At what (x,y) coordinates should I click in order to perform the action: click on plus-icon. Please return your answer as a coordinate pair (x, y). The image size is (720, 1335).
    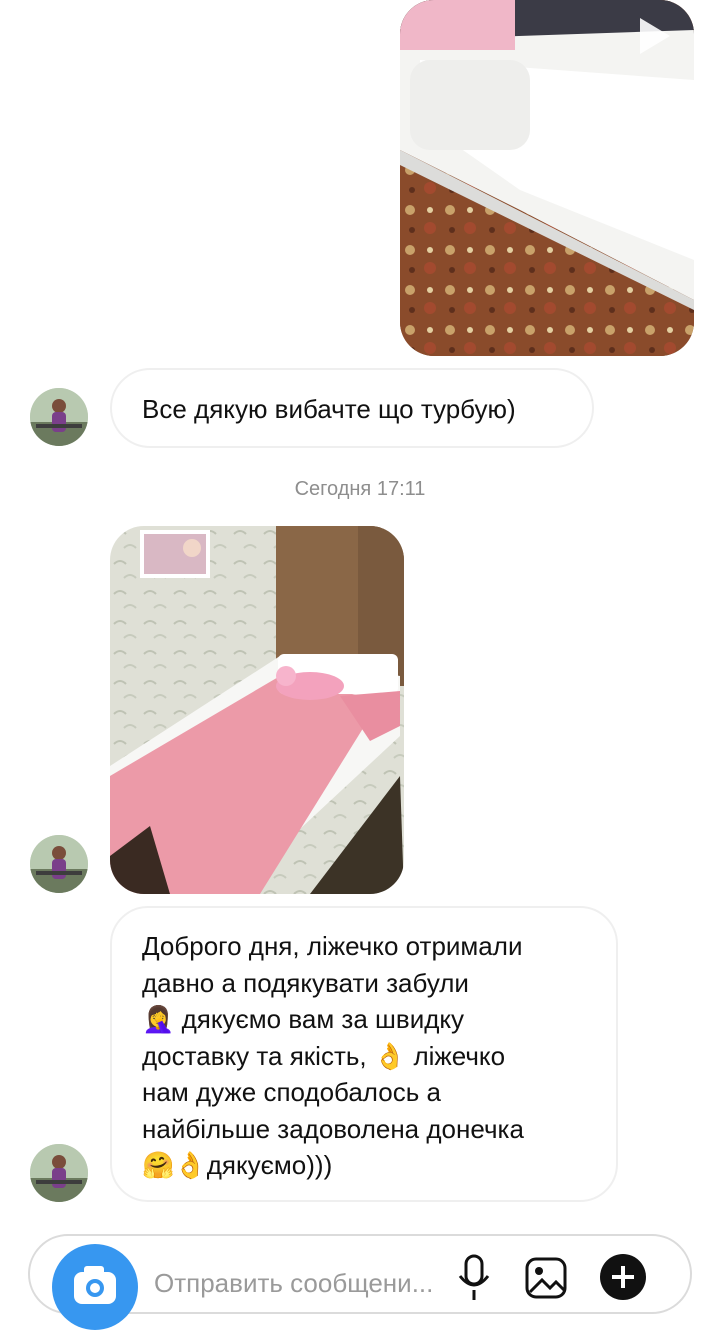
    Looking at the image, I should click on (623, 1277).